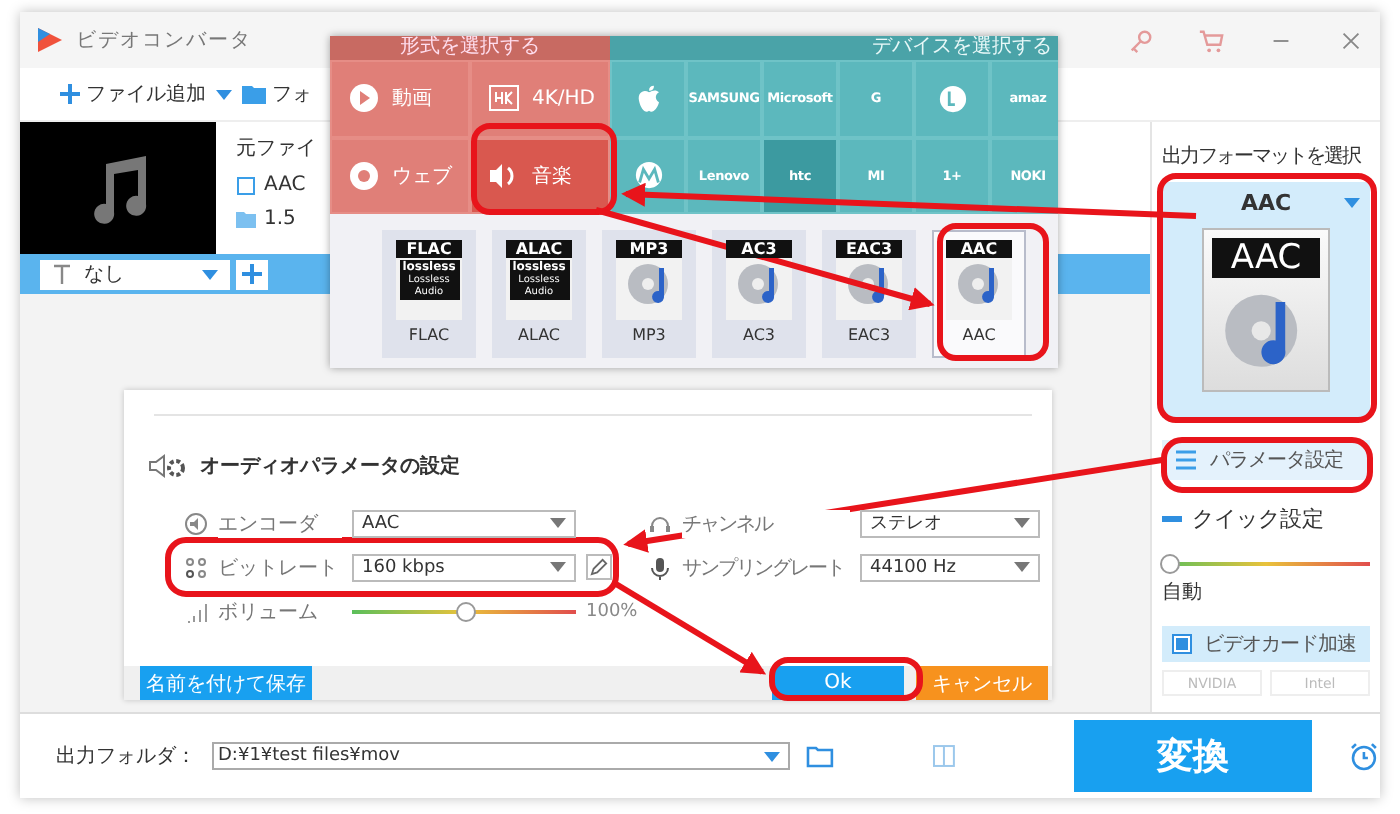 The height and width of the screenshot is (814, 1400). I want to click on 4k-icon, so click(504, 98).